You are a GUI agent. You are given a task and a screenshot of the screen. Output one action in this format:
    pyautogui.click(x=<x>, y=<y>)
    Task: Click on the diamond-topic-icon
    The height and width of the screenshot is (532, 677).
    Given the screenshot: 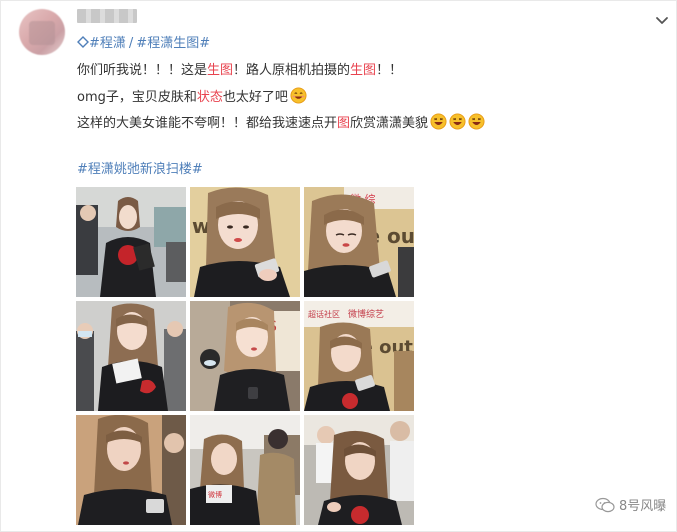 What is the action you would take?
    pyautogui.click(x=83, y=42)
    